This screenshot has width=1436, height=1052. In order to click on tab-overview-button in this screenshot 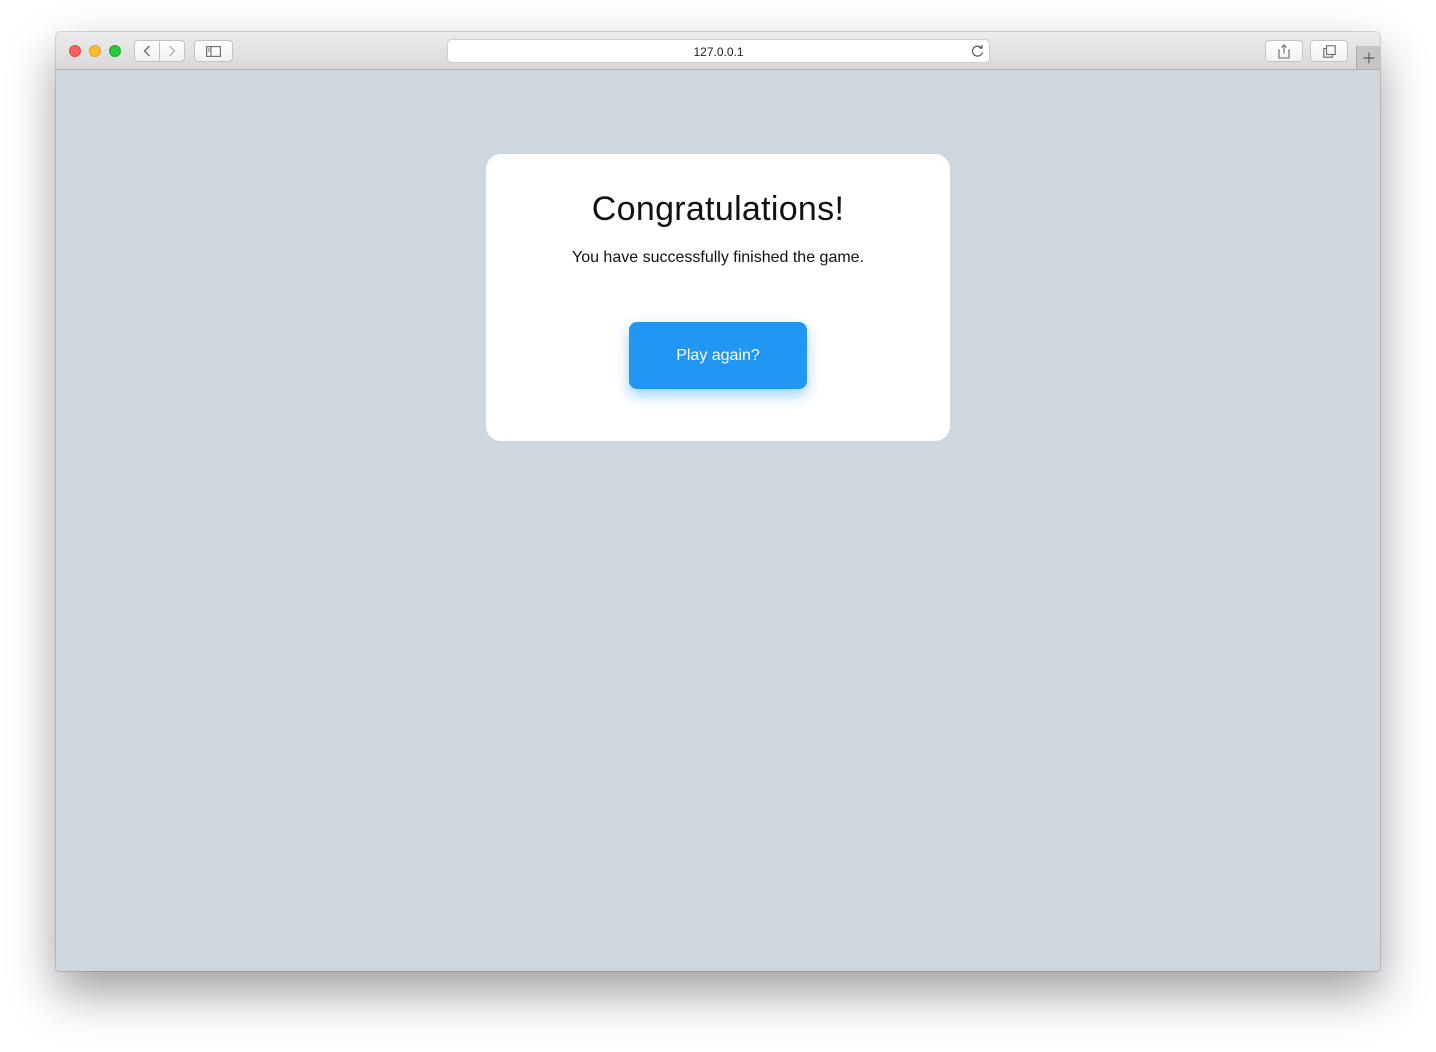, I will do `click(1329, 51)`.